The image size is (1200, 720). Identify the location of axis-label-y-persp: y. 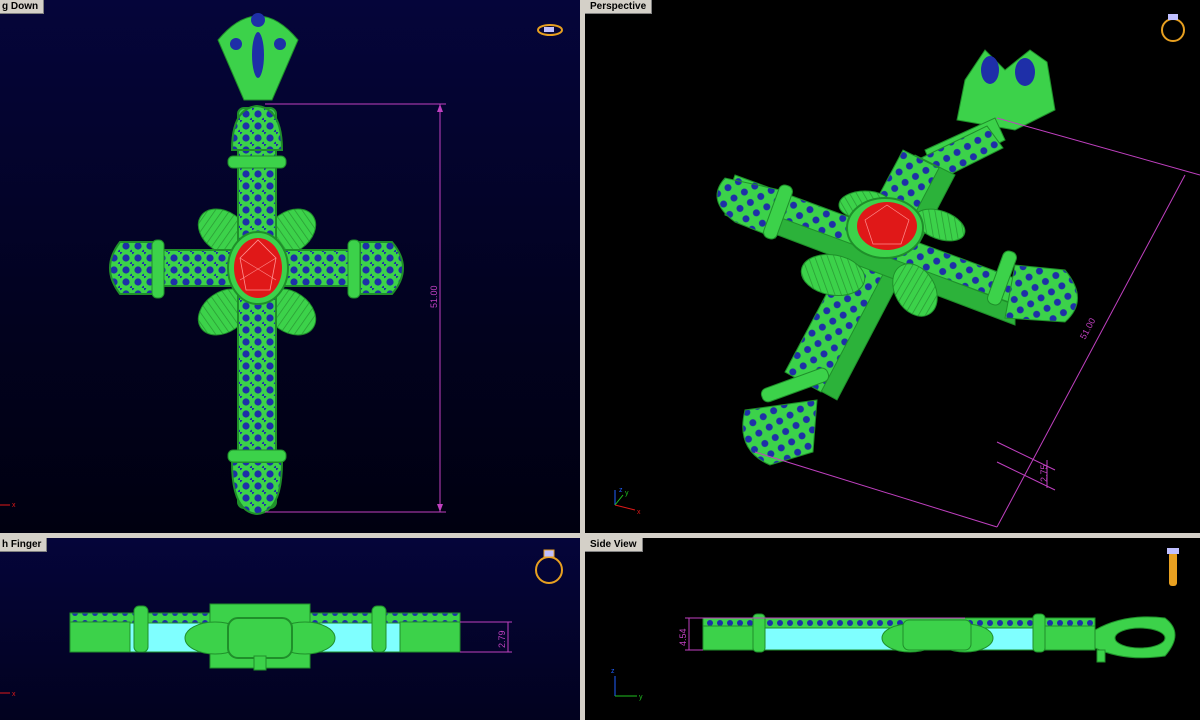
(627, 493).